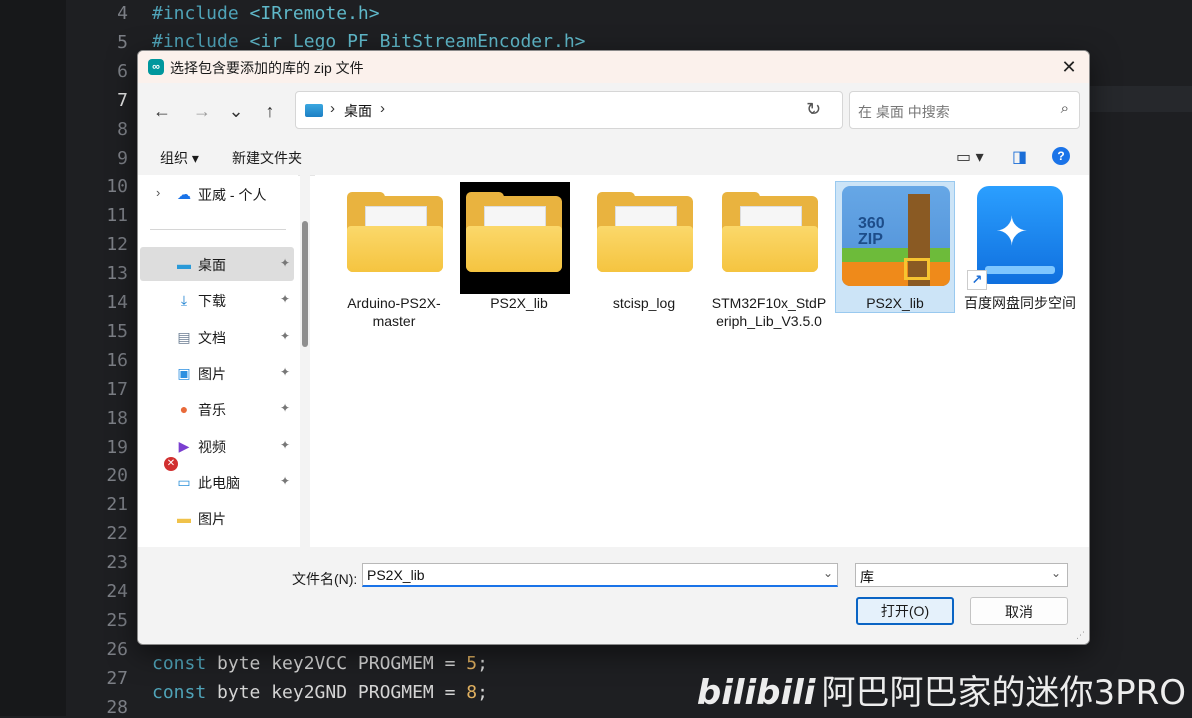 The width and height of the screenshot is (1192, 718). What do you see at coordinates (267, 158) in the screenshot?
I see `new-folder-button: 新建文件夹` at bounding box center [267, 158].